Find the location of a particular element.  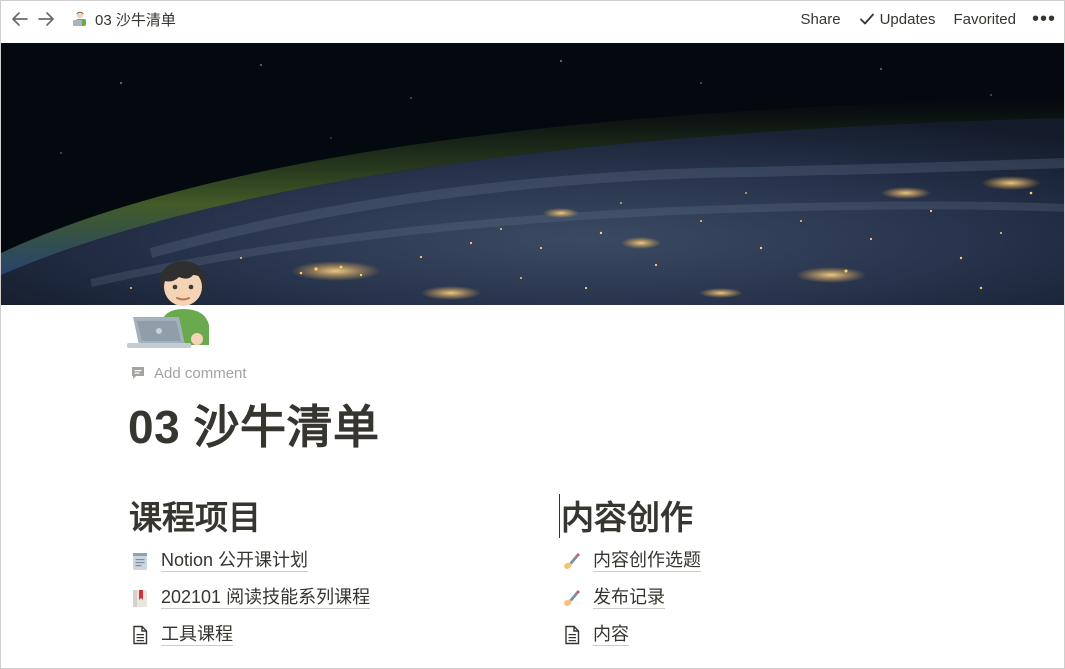

heading-content-creation: 内容创作 is located at coordinates (761, 518).